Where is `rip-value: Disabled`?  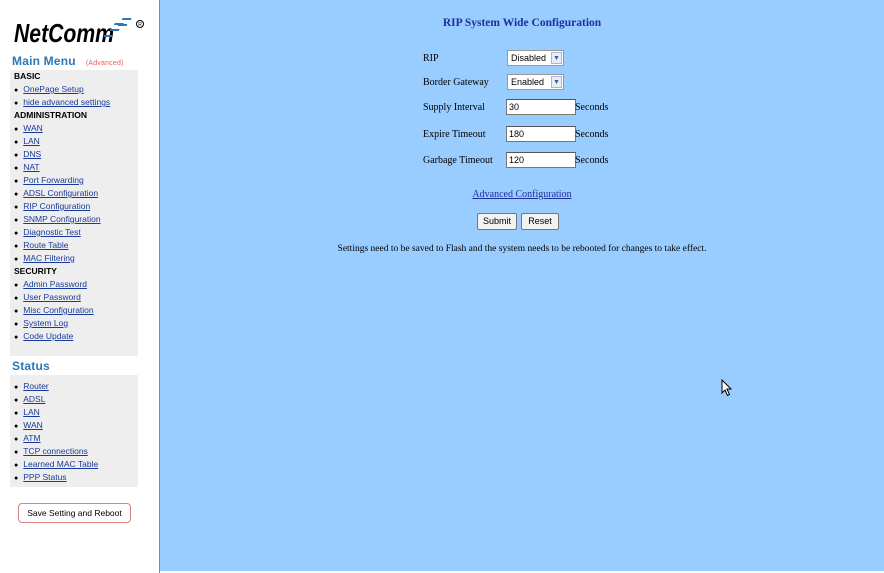
rip-value: Disabled is located at coordinates (529, 58).